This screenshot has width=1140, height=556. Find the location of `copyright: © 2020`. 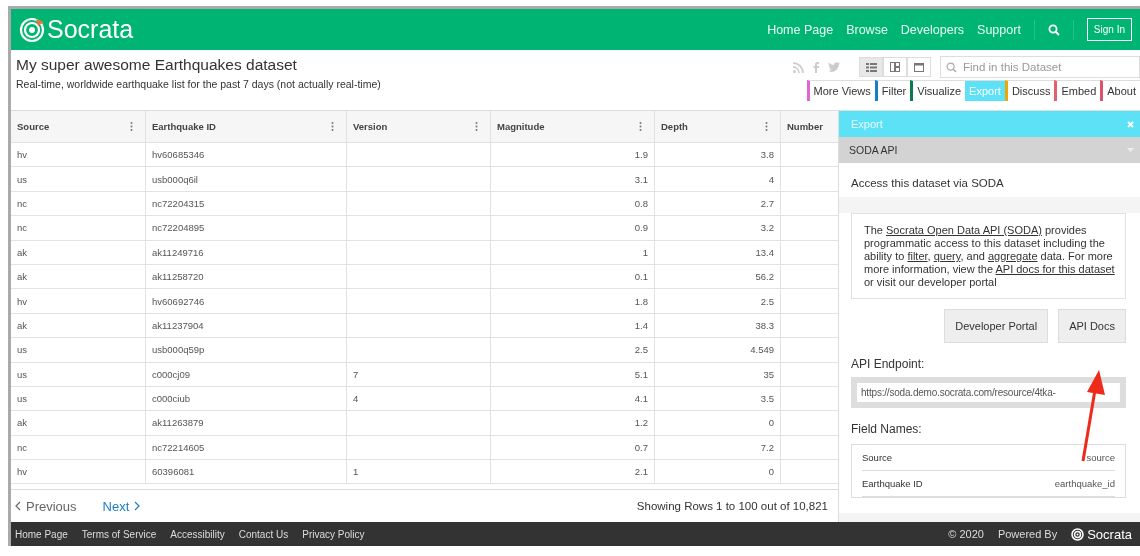

copyright: © 2020 is located at coordinates (966, 534).